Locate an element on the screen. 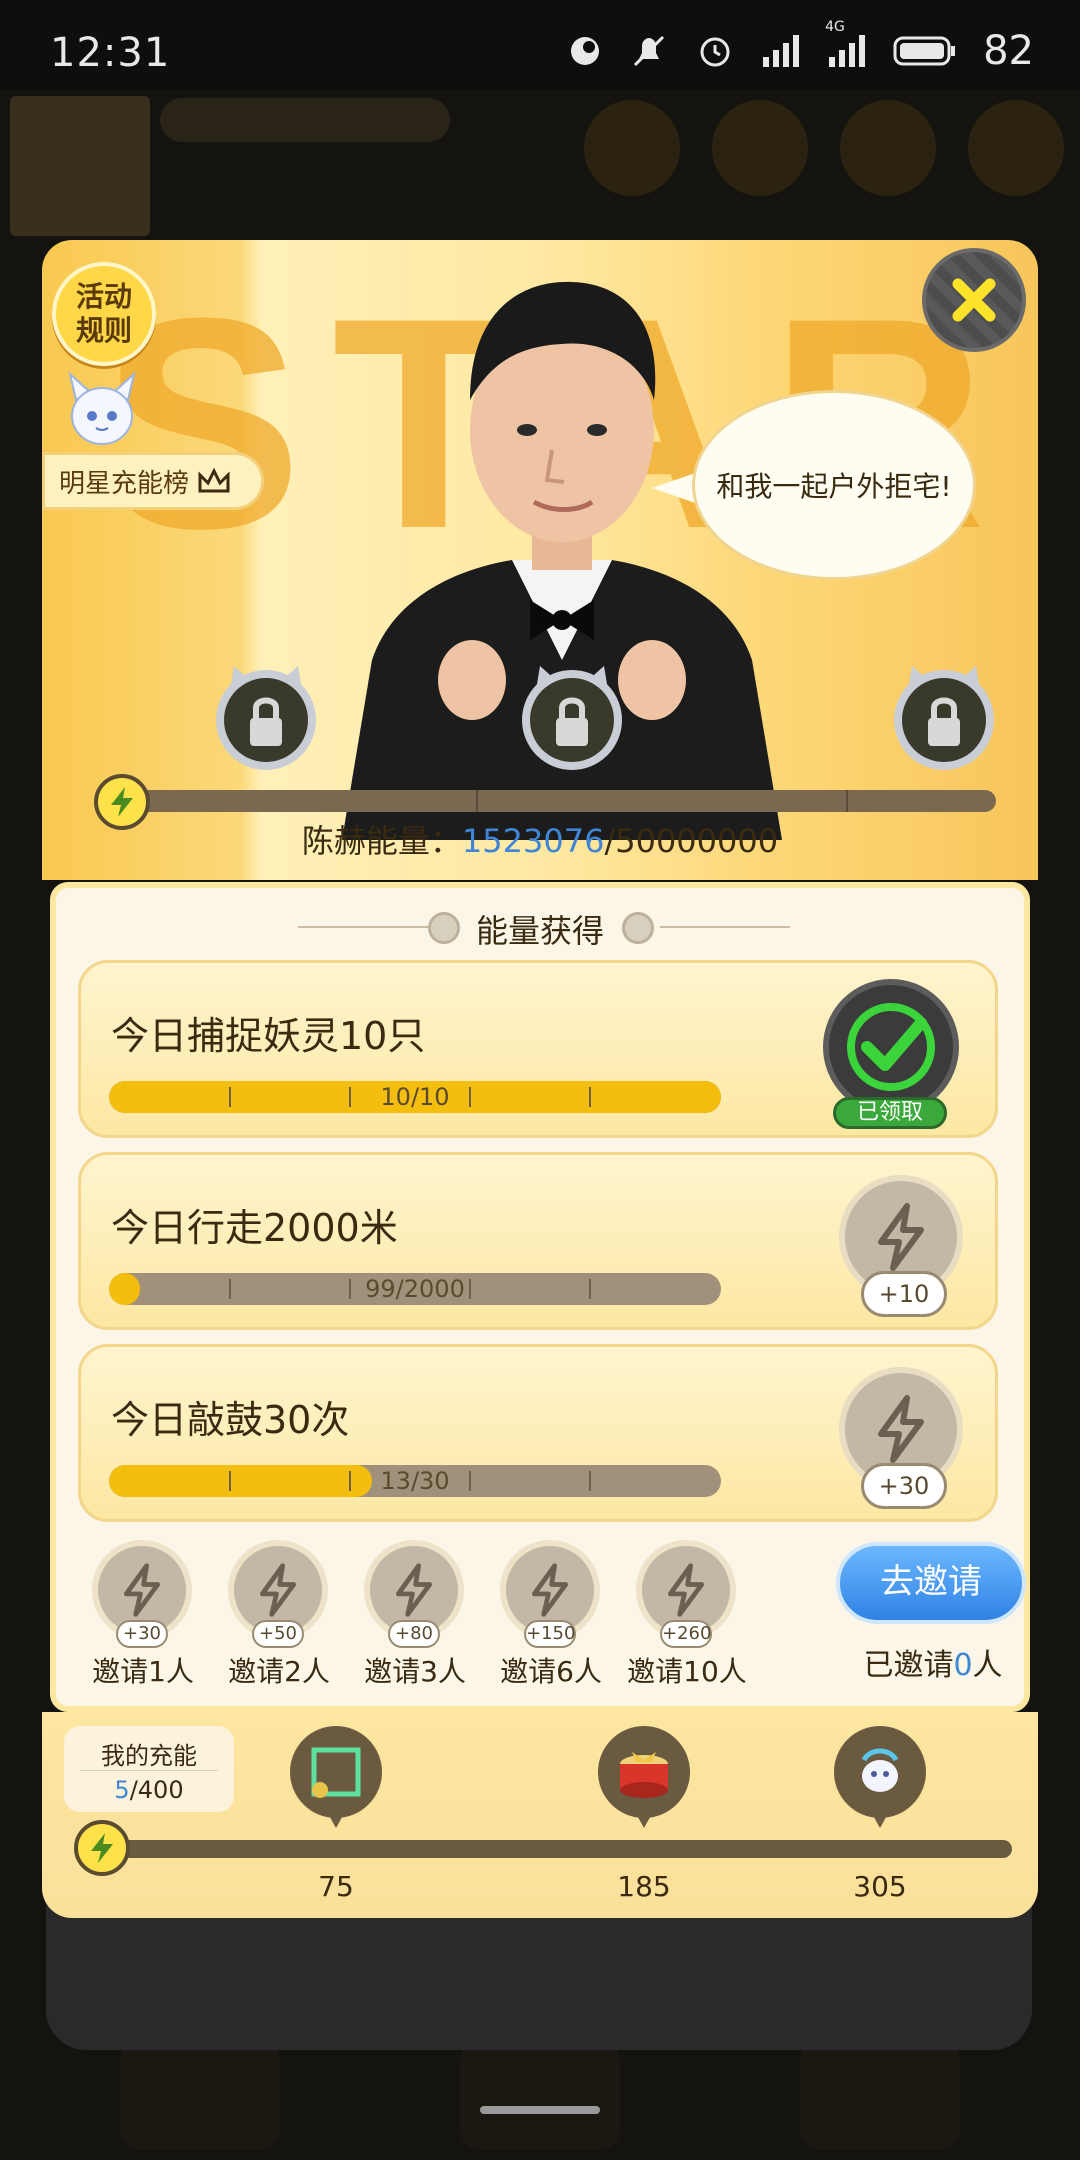 The height and width of the screenshot is (2160, 1080). gift-drum-icon is located at coordinates (644, 1775).